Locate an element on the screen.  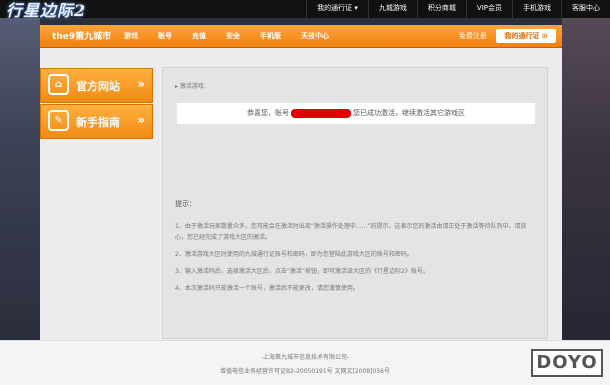
top-link-vip: VIP会员 is located at coordinates (488, 9).